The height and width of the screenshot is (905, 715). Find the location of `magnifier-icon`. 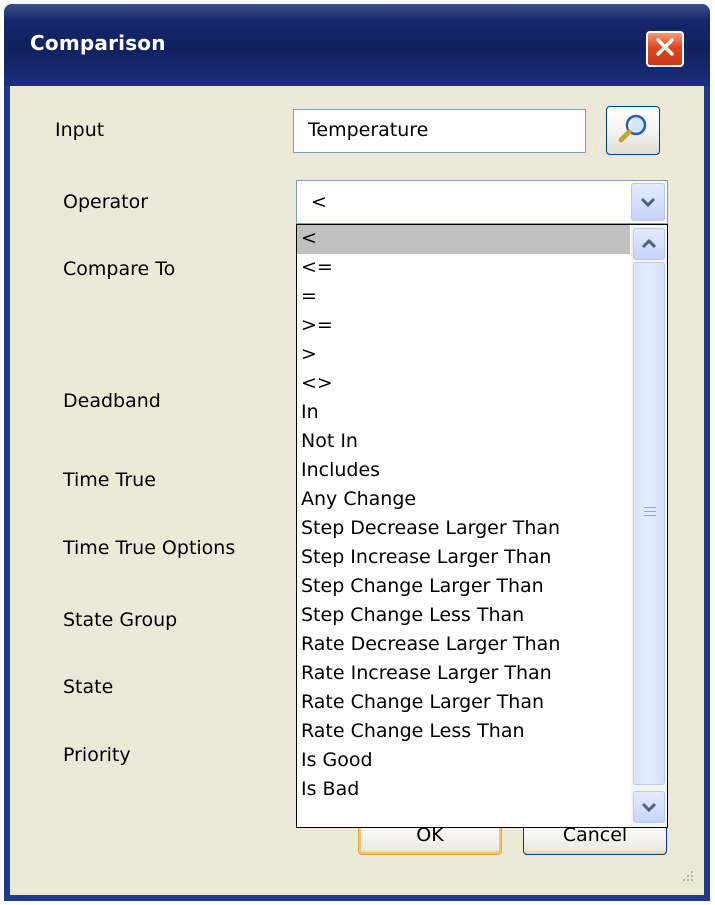

magnifier-icon is located at coordinates (633, 131).